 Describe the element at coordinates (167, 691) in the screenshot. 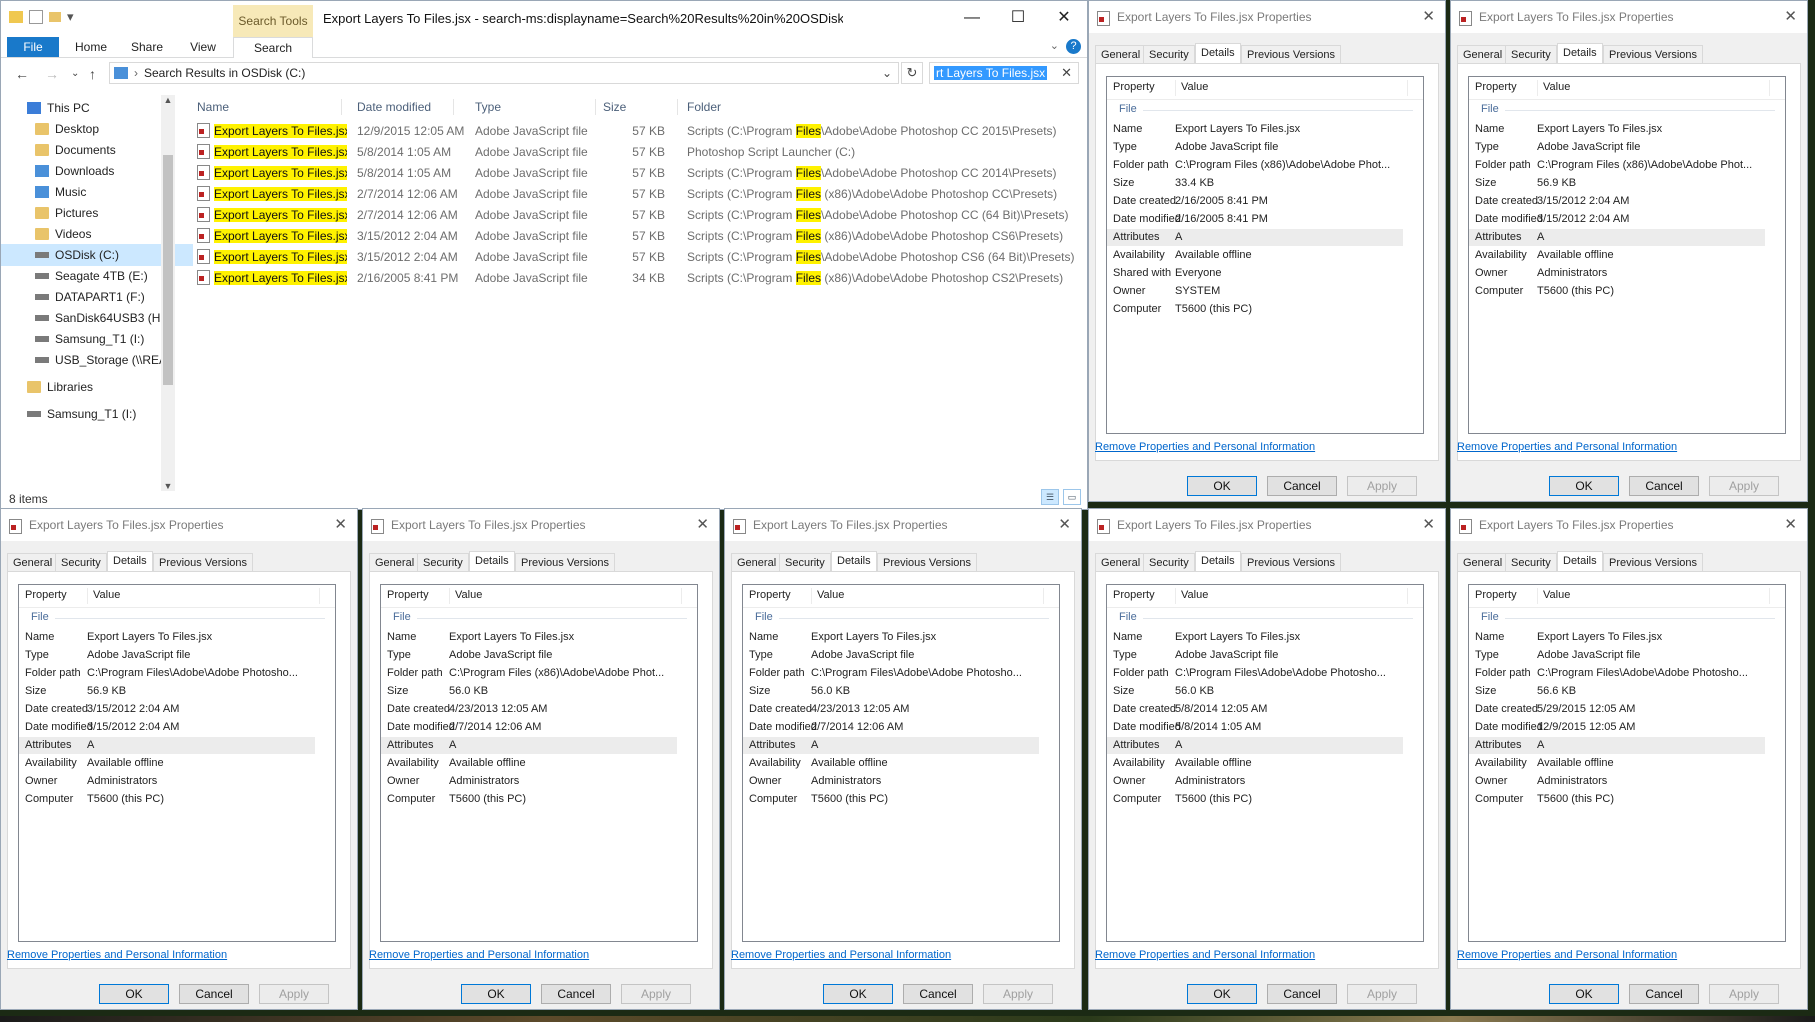

I see `property-row: Size 56.9 KB` at that location.